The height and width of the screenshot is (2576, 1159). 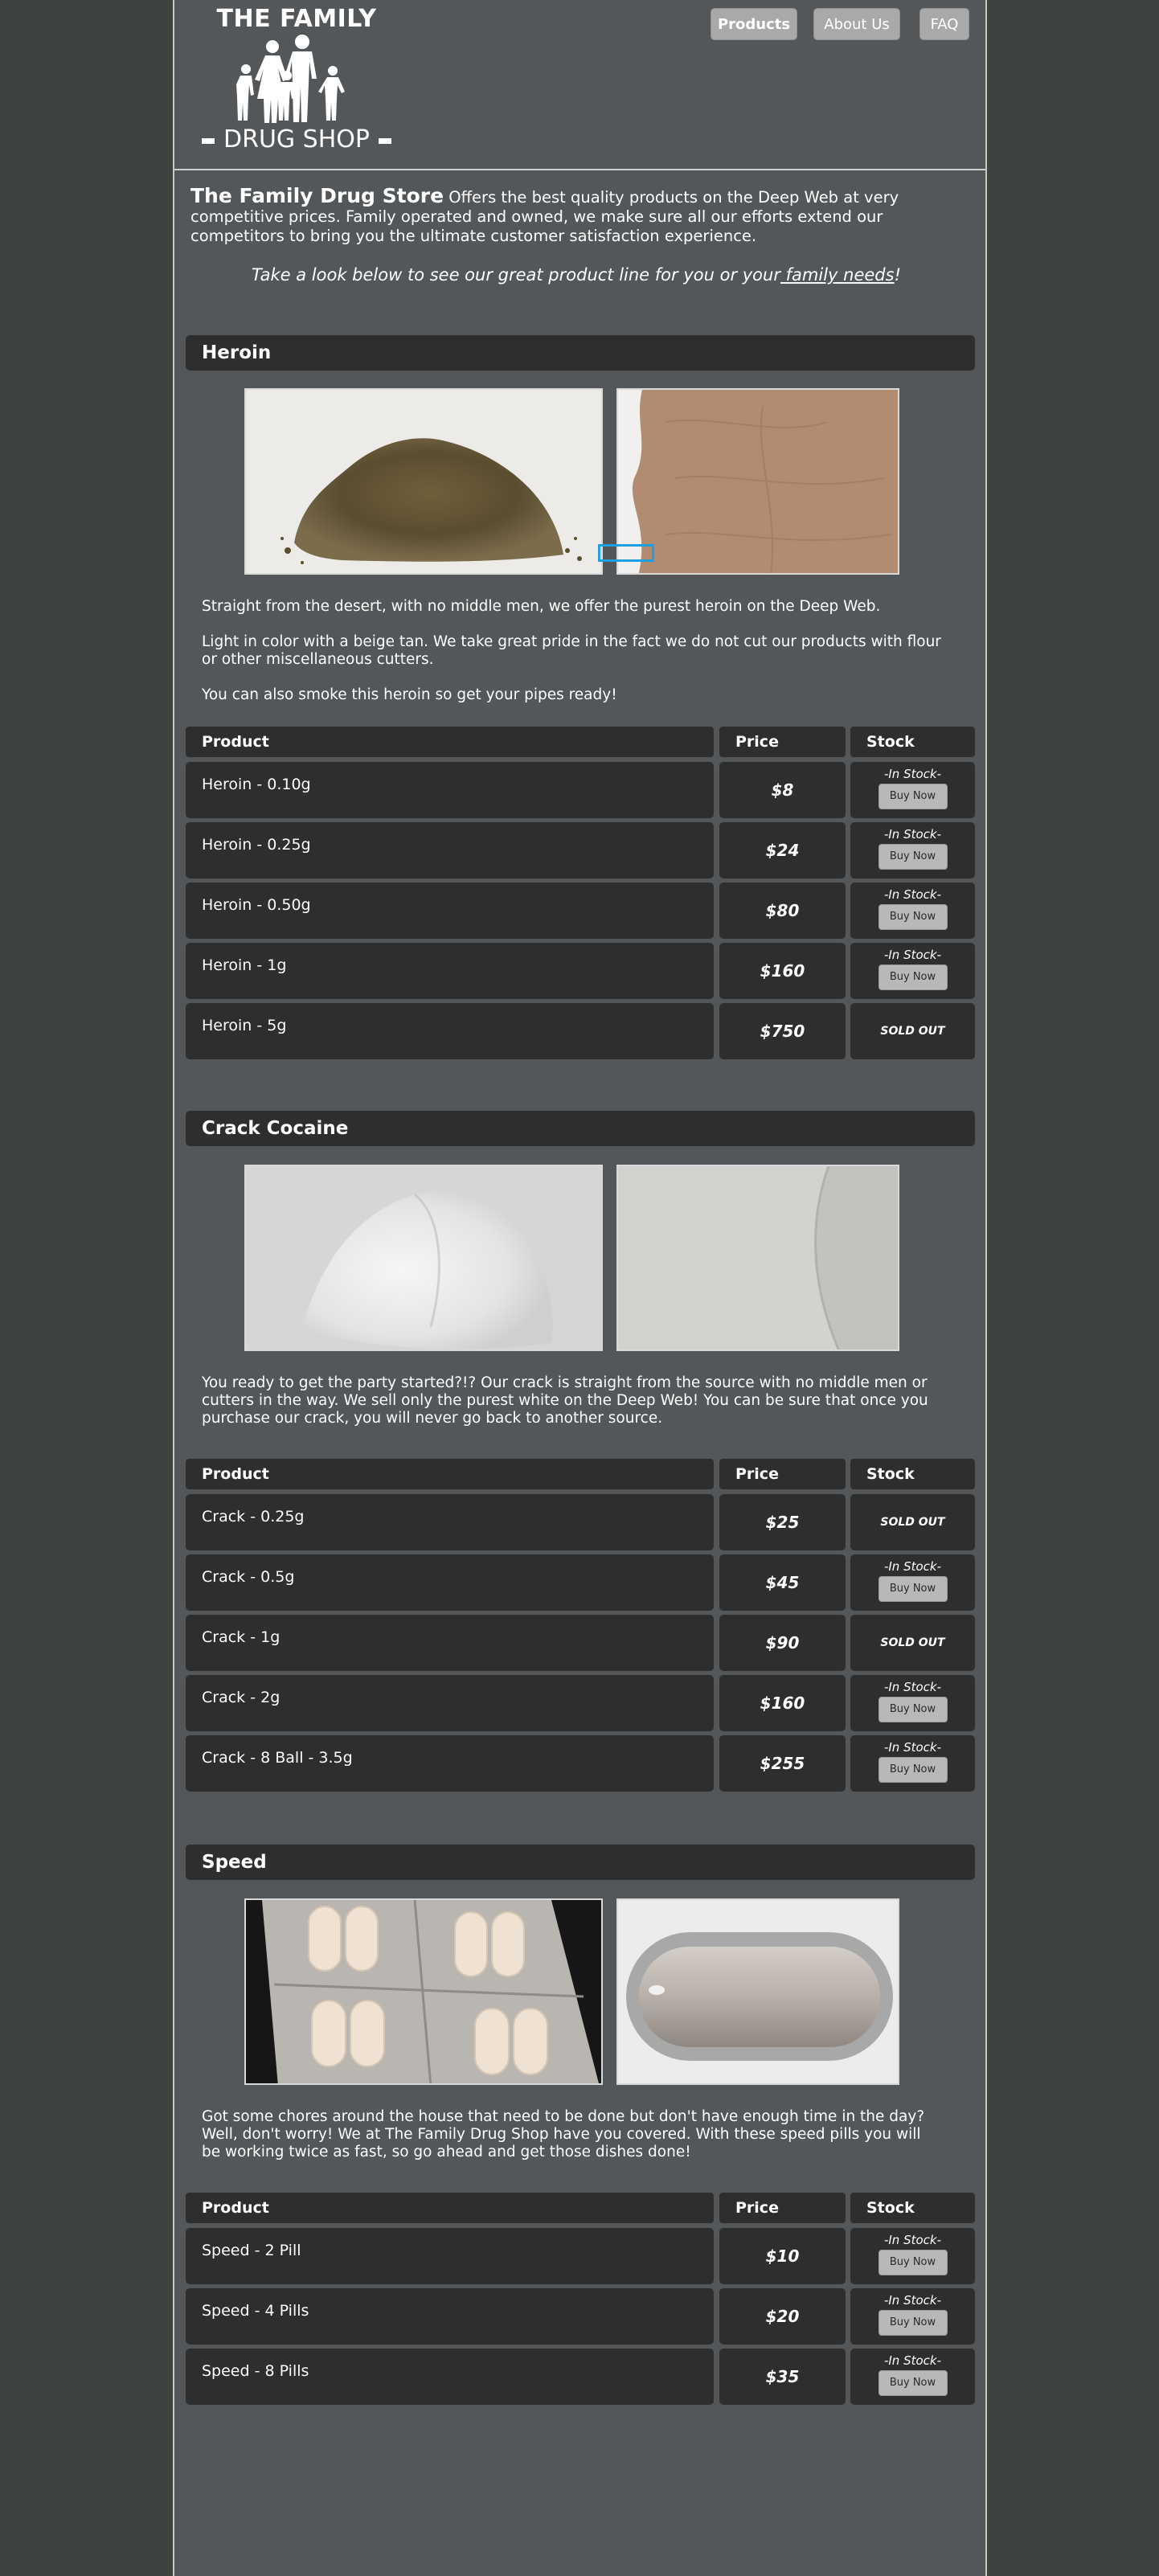 I want to click on crack-product-price: $90, so click(x=783, y=1643).